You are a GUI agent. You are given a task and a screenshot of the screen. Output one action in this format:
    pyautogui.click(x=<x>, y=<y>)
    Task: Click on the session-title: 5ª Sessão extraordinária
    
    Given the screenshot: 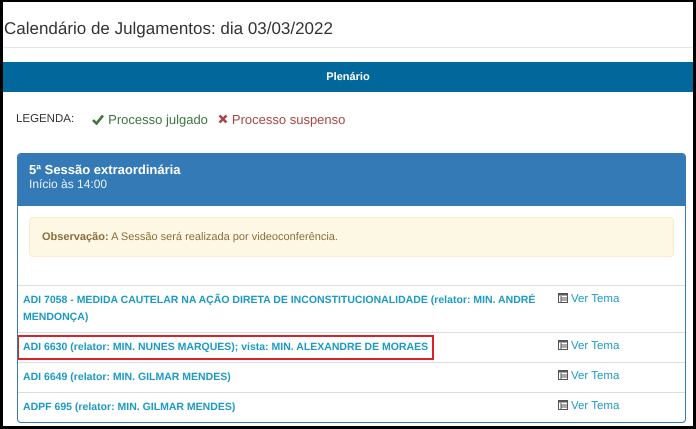 What is the action you would take?
    pyautogui.click(x=105, y=169)
    